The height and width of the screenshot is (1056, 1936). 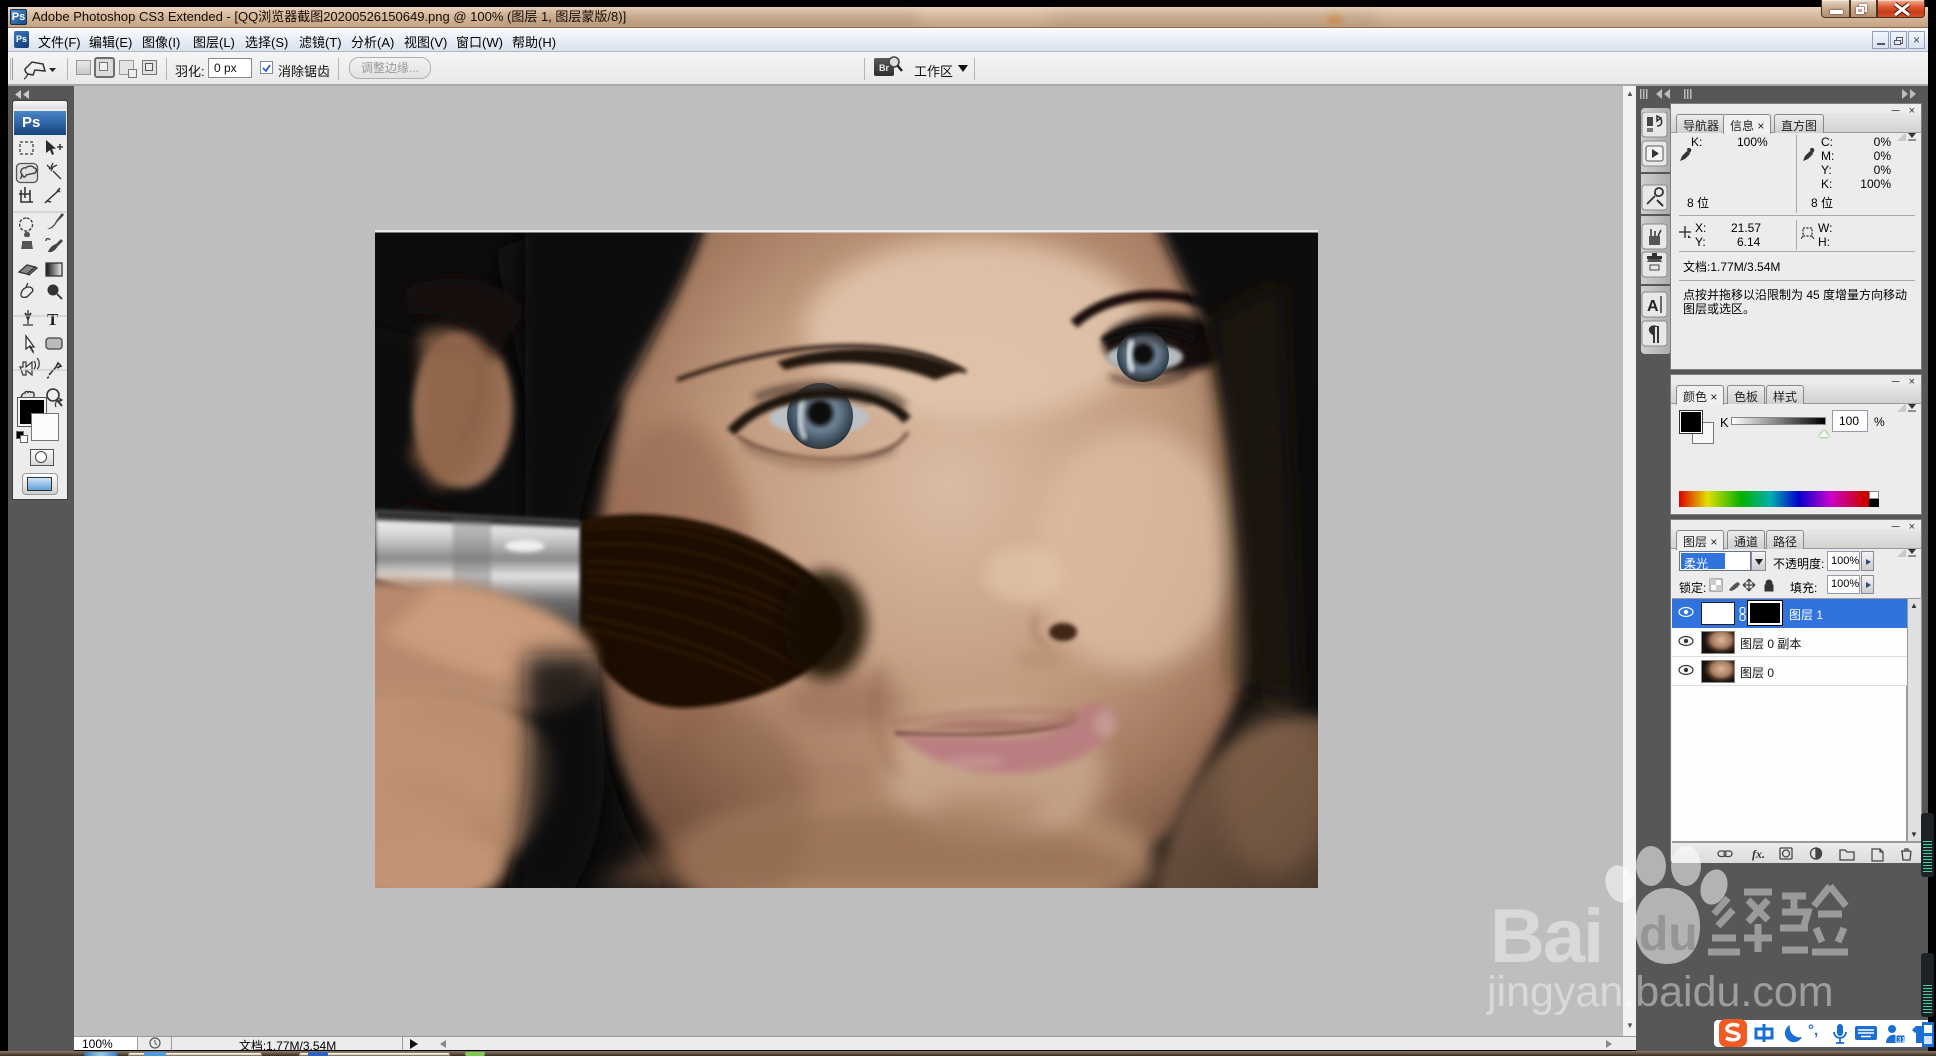 I want to click on svg-text: T, so click(x=53, y=319).